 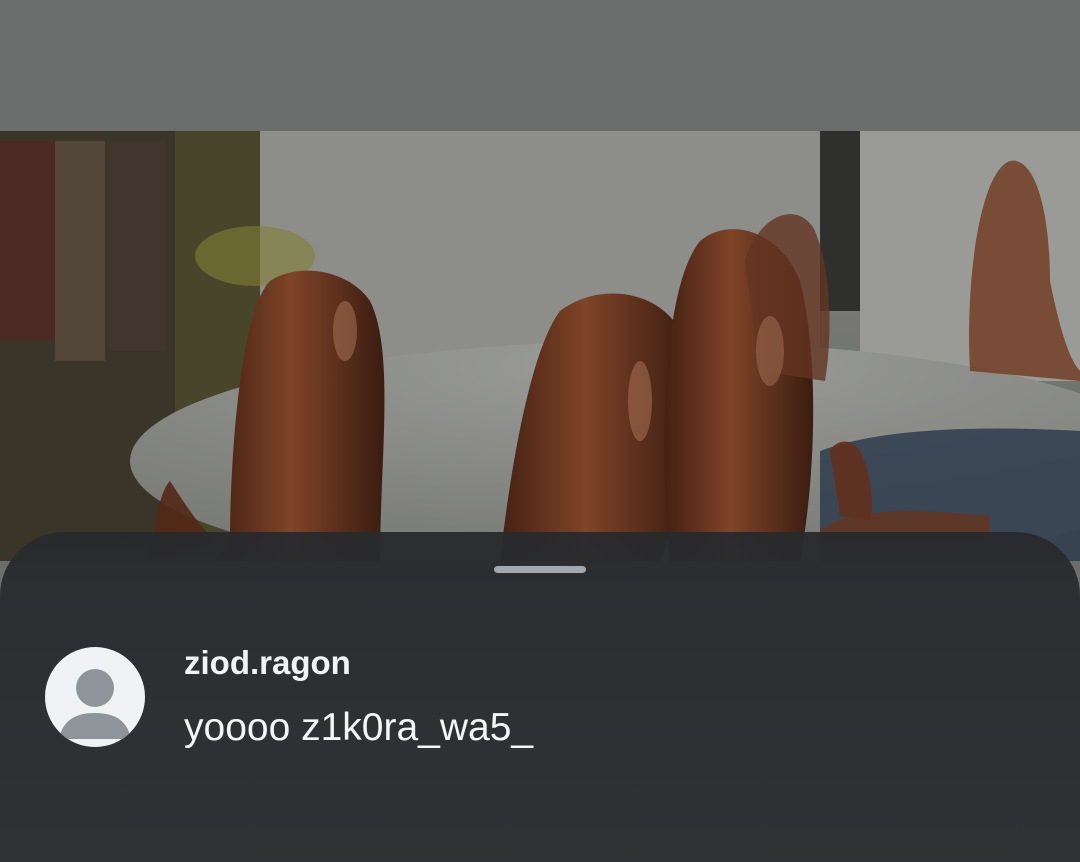 I want to click on default-avatar-icon, so click(x=95, y=697).